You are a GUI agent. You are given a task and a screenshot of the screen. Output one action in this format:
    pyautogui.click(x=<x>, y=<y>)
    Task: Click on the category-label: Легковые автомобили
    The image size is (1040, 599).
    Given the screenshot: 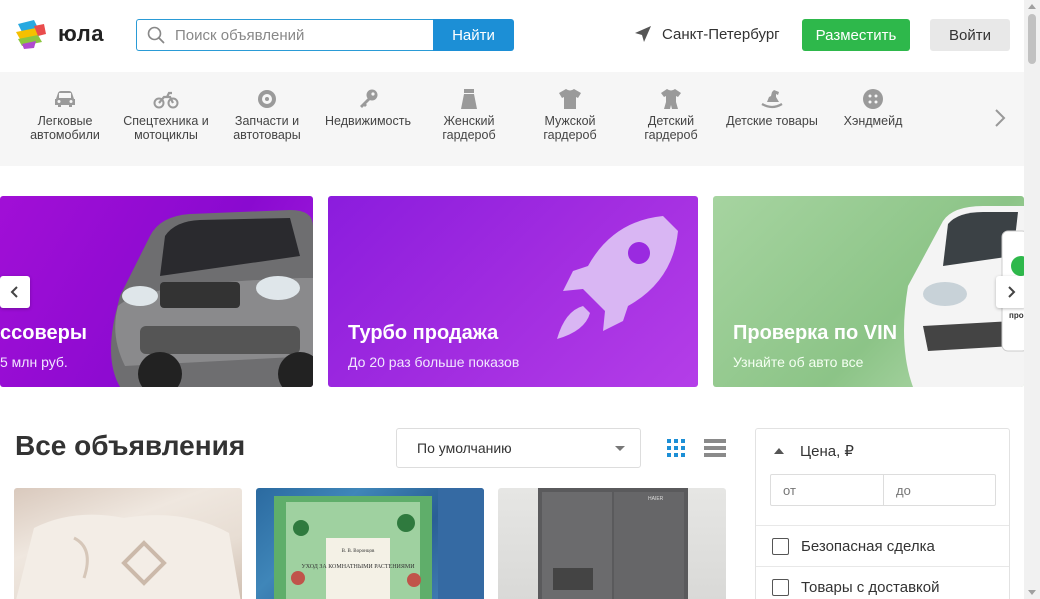 What is the action you would take?
    pyautogui.click(x=65, y=128)
    